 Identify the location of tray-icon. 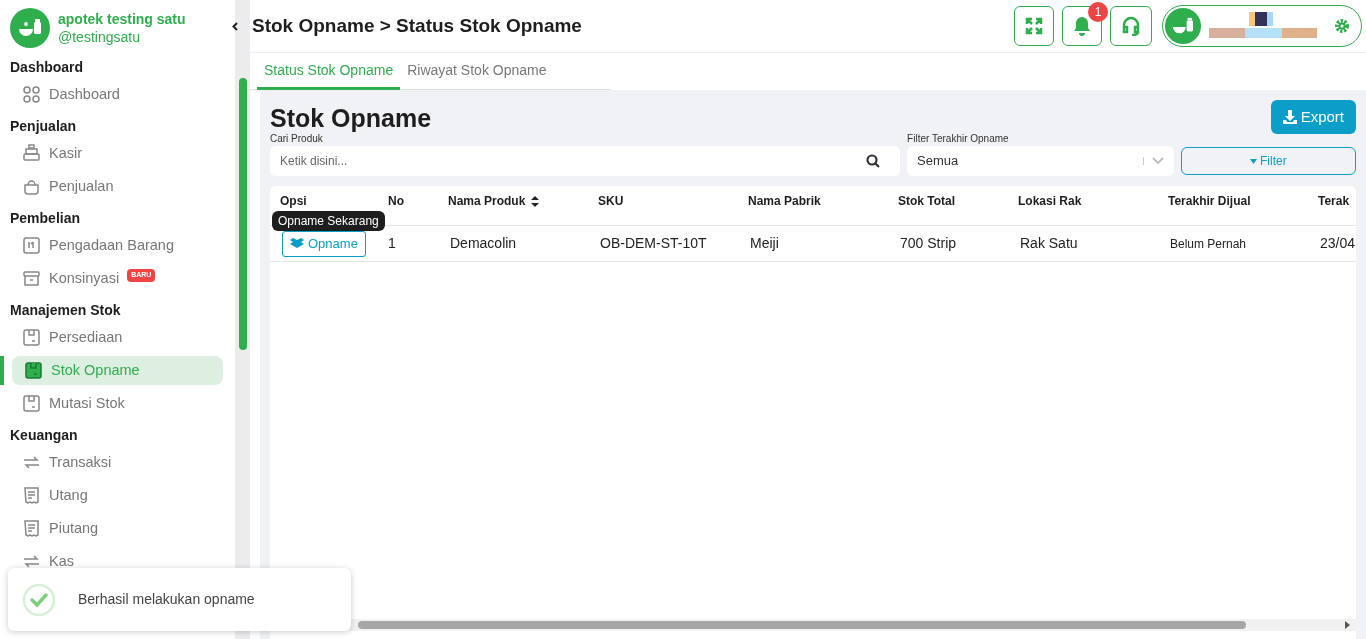
(31, 245).